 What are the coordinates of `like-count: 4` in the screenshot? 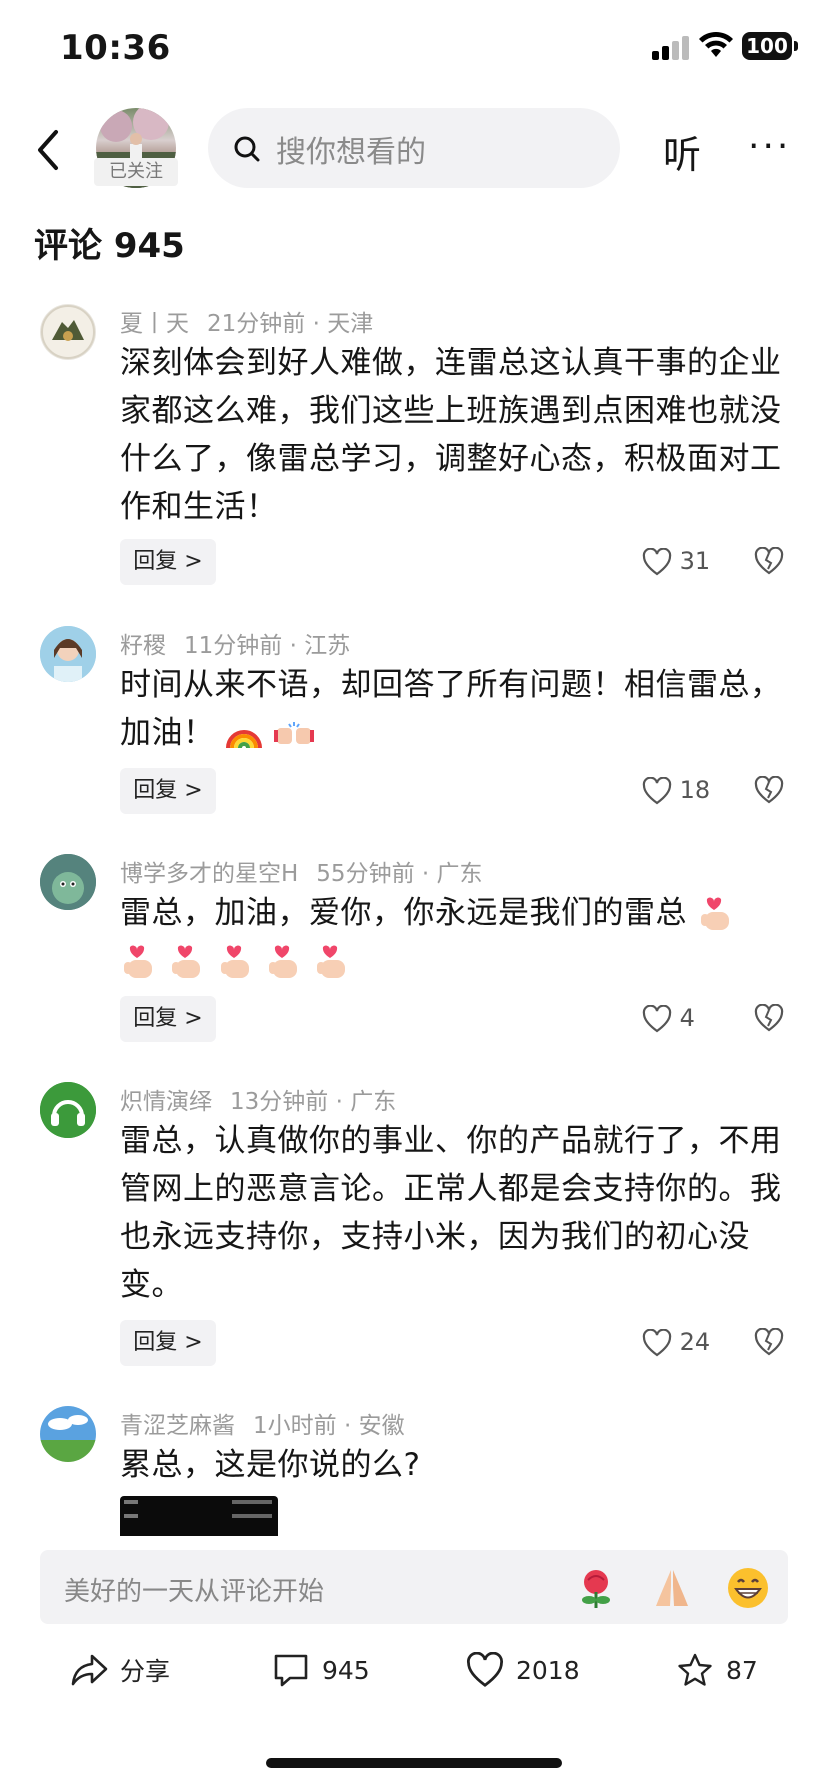 It's located at (687, 1018).